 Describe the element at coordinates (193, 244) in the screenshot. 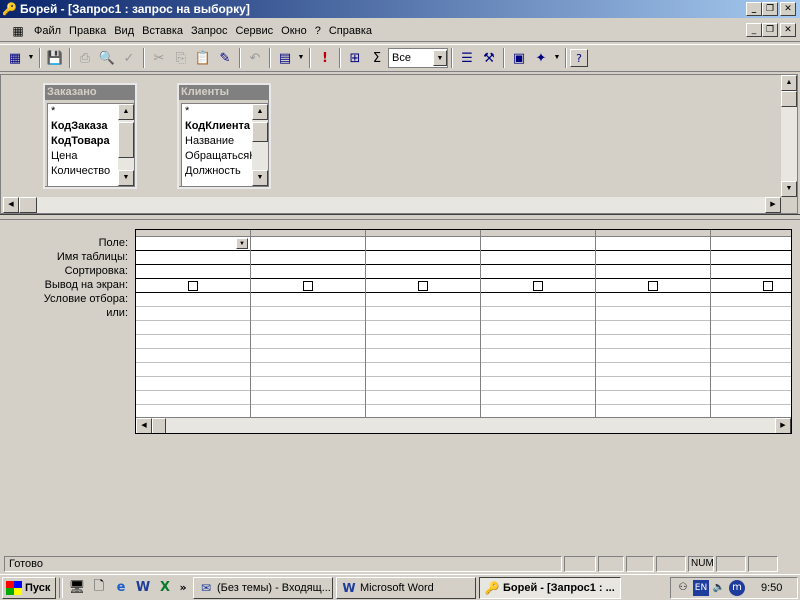

I see `field-cell: ▼` at that location.